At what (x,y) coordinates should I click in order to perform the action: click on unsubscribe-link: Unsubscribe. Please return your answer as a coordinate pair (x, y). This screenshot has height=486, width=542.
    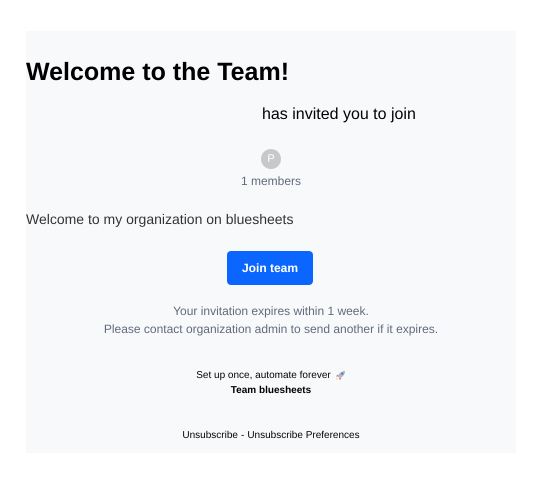
    Looking at the image, I should click on (210, 435).